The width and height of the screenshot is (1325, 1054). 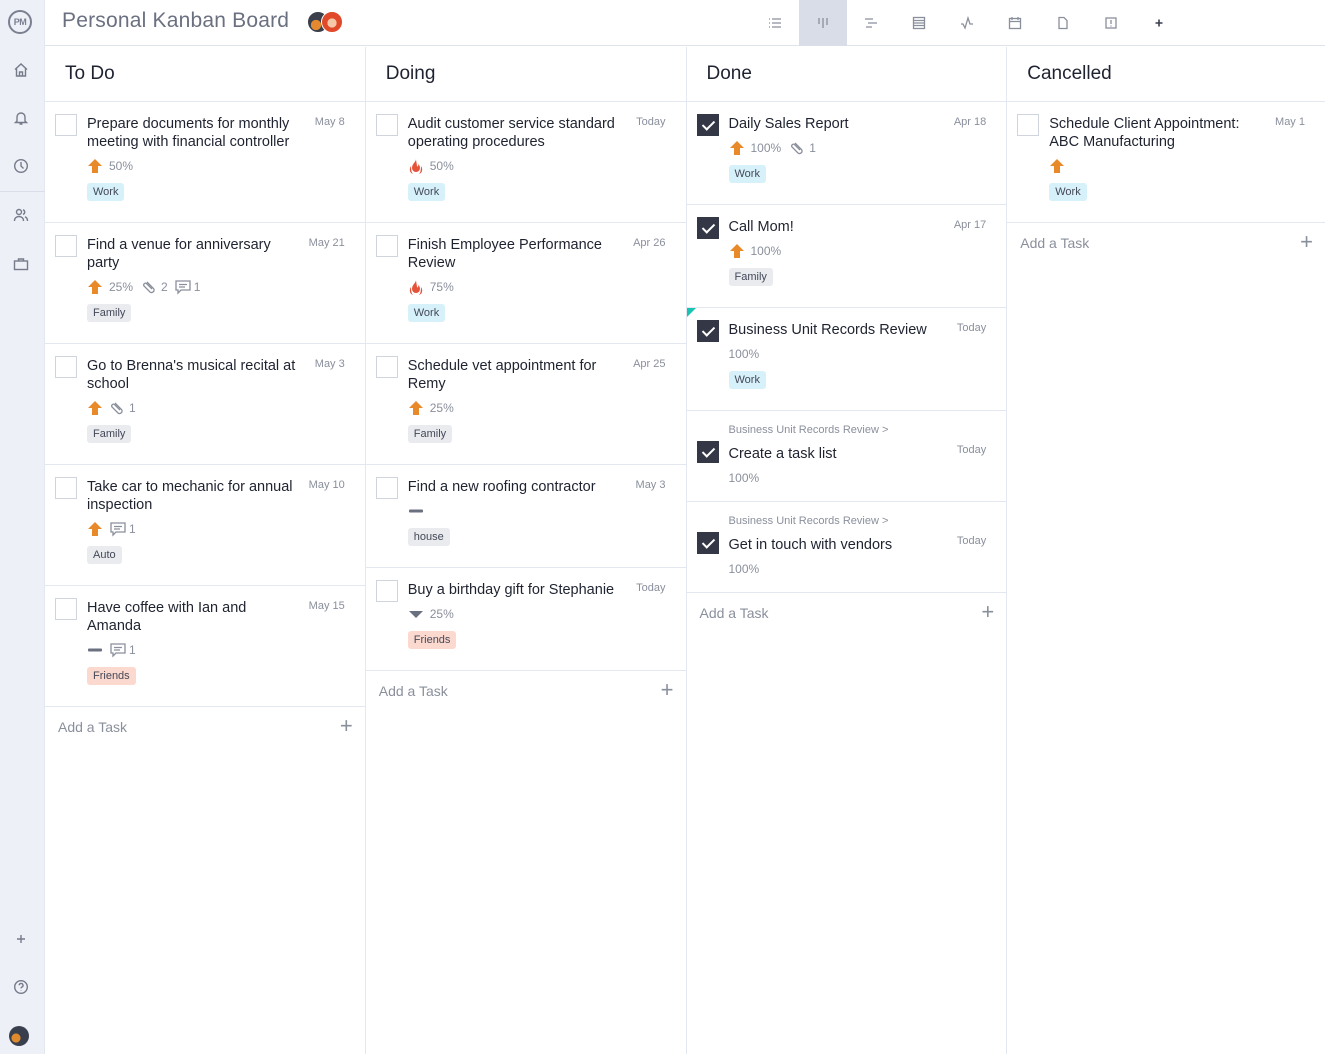 I want to click on attachments-count: 2, so click(x=154, y=287).